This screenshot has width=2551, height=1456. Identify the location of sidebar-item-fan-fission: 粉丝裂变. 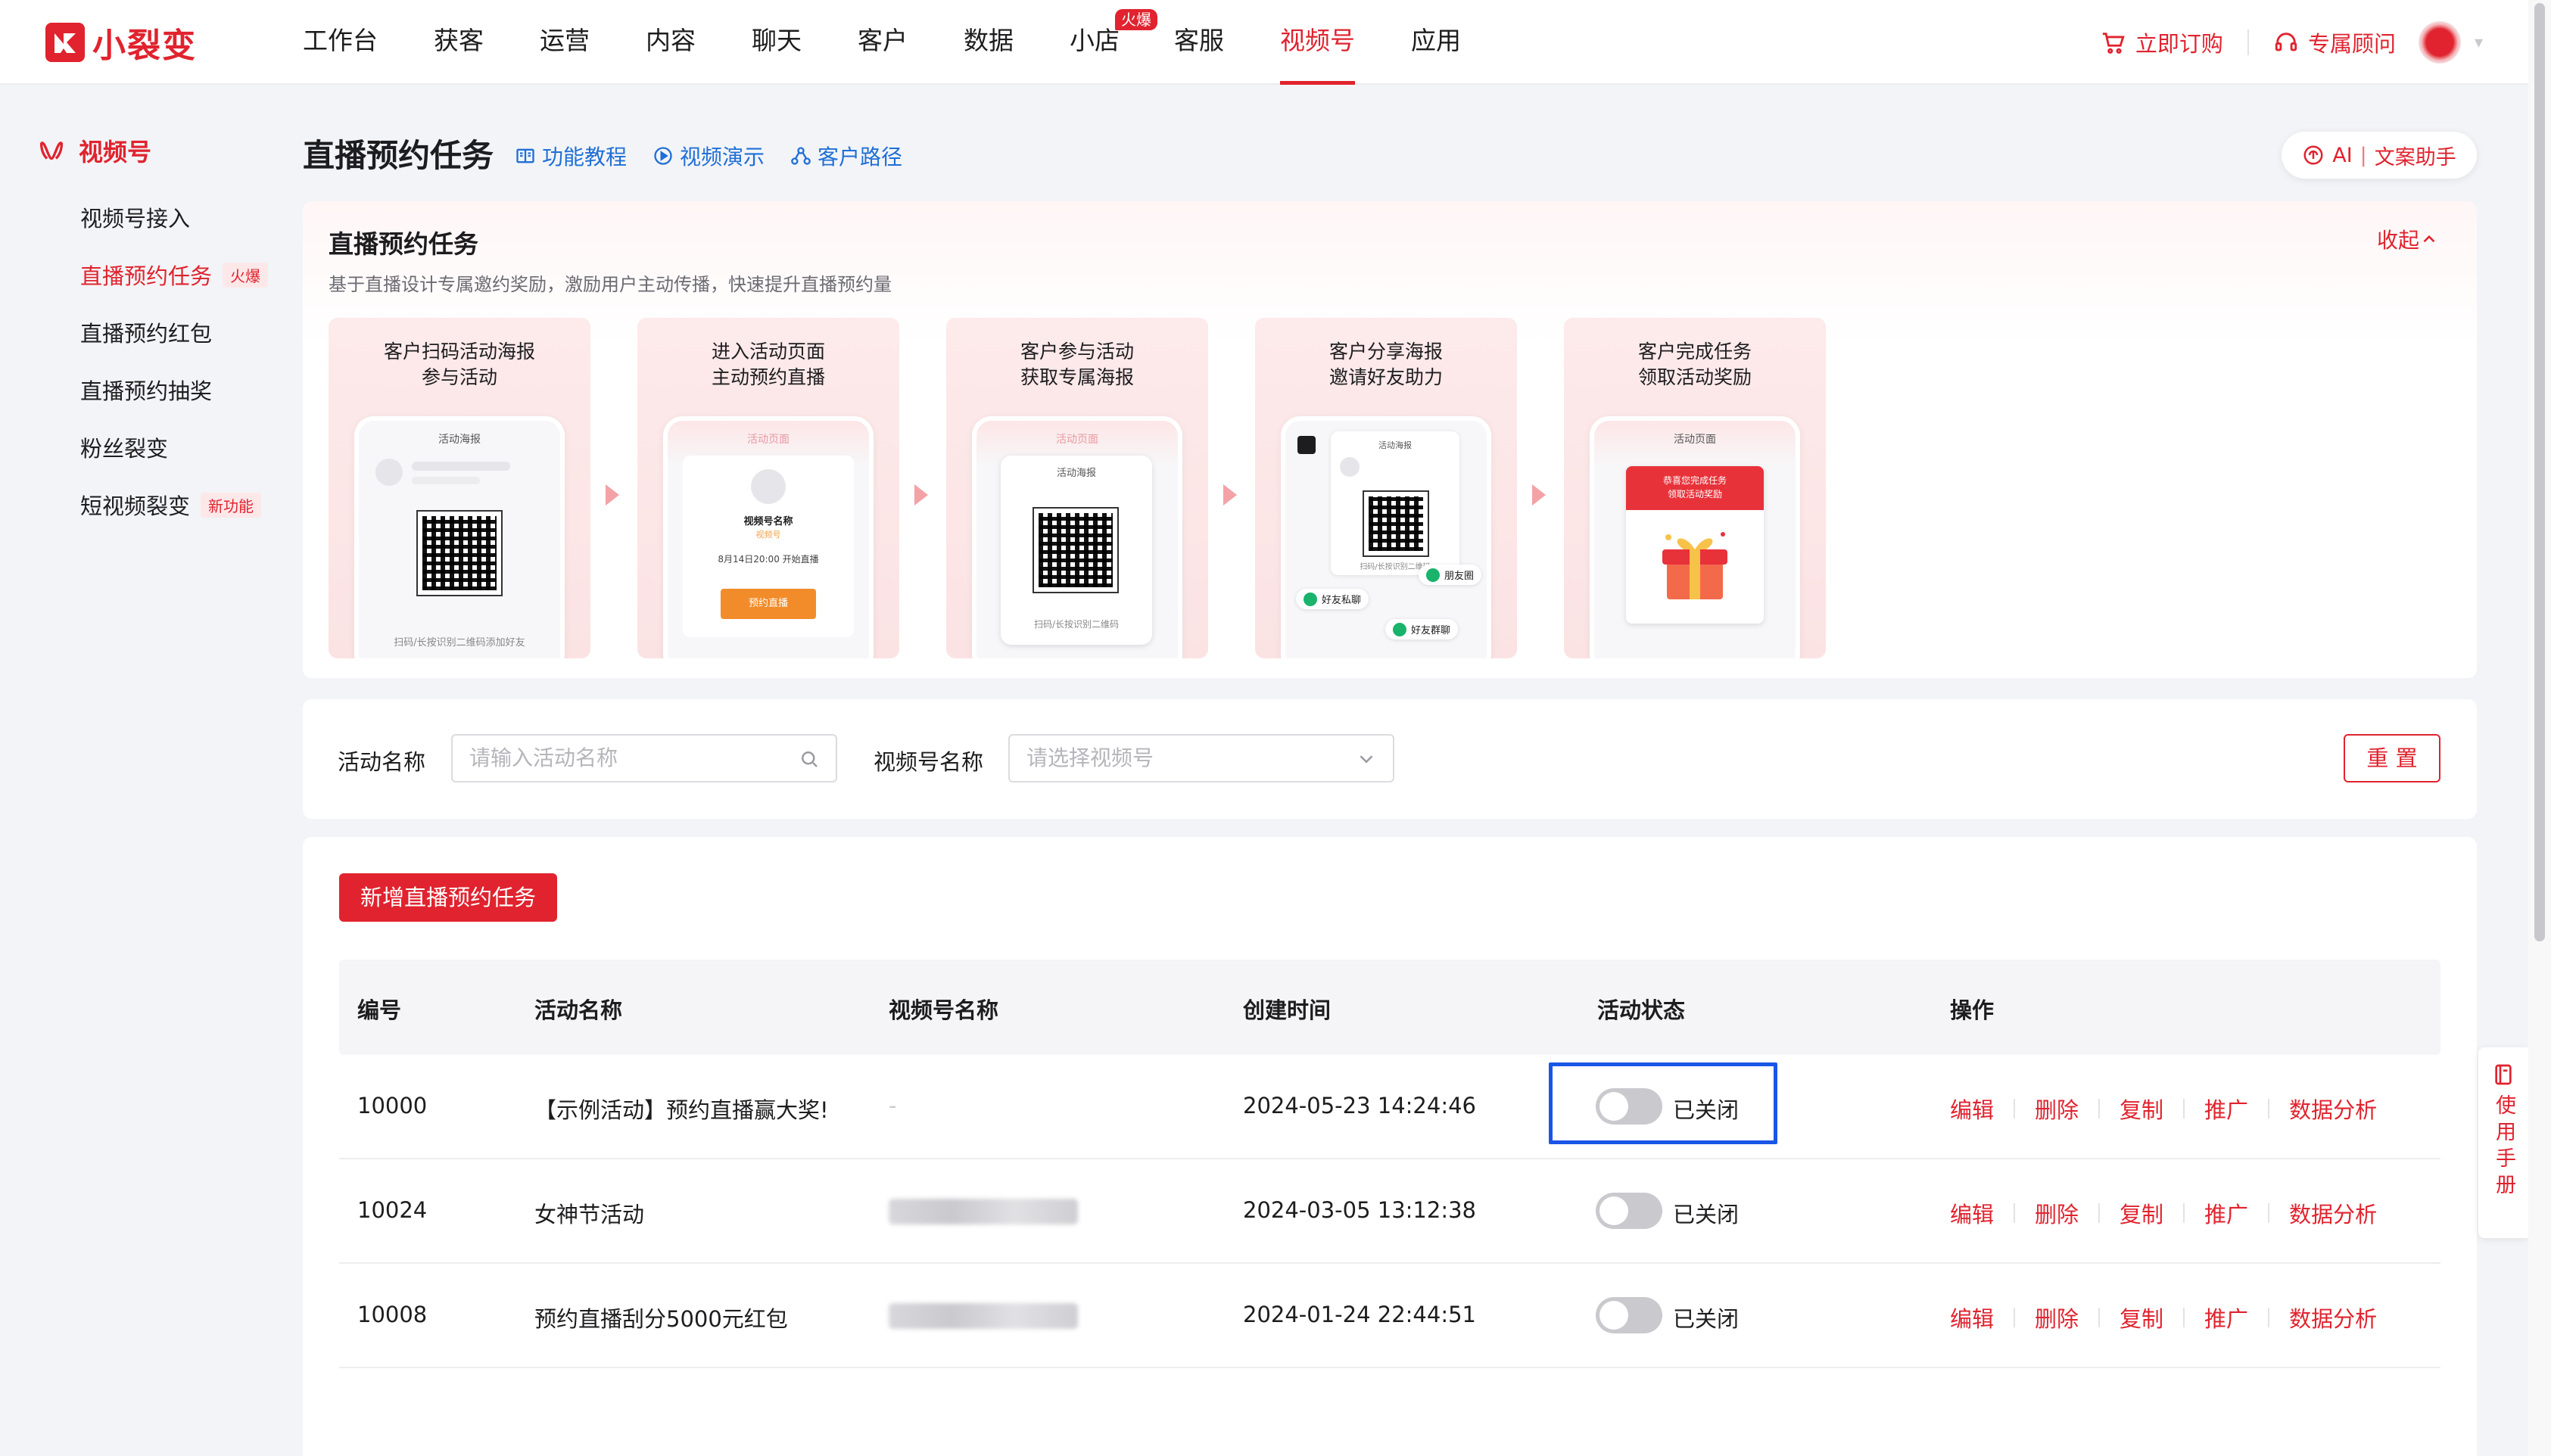
(124, 447).